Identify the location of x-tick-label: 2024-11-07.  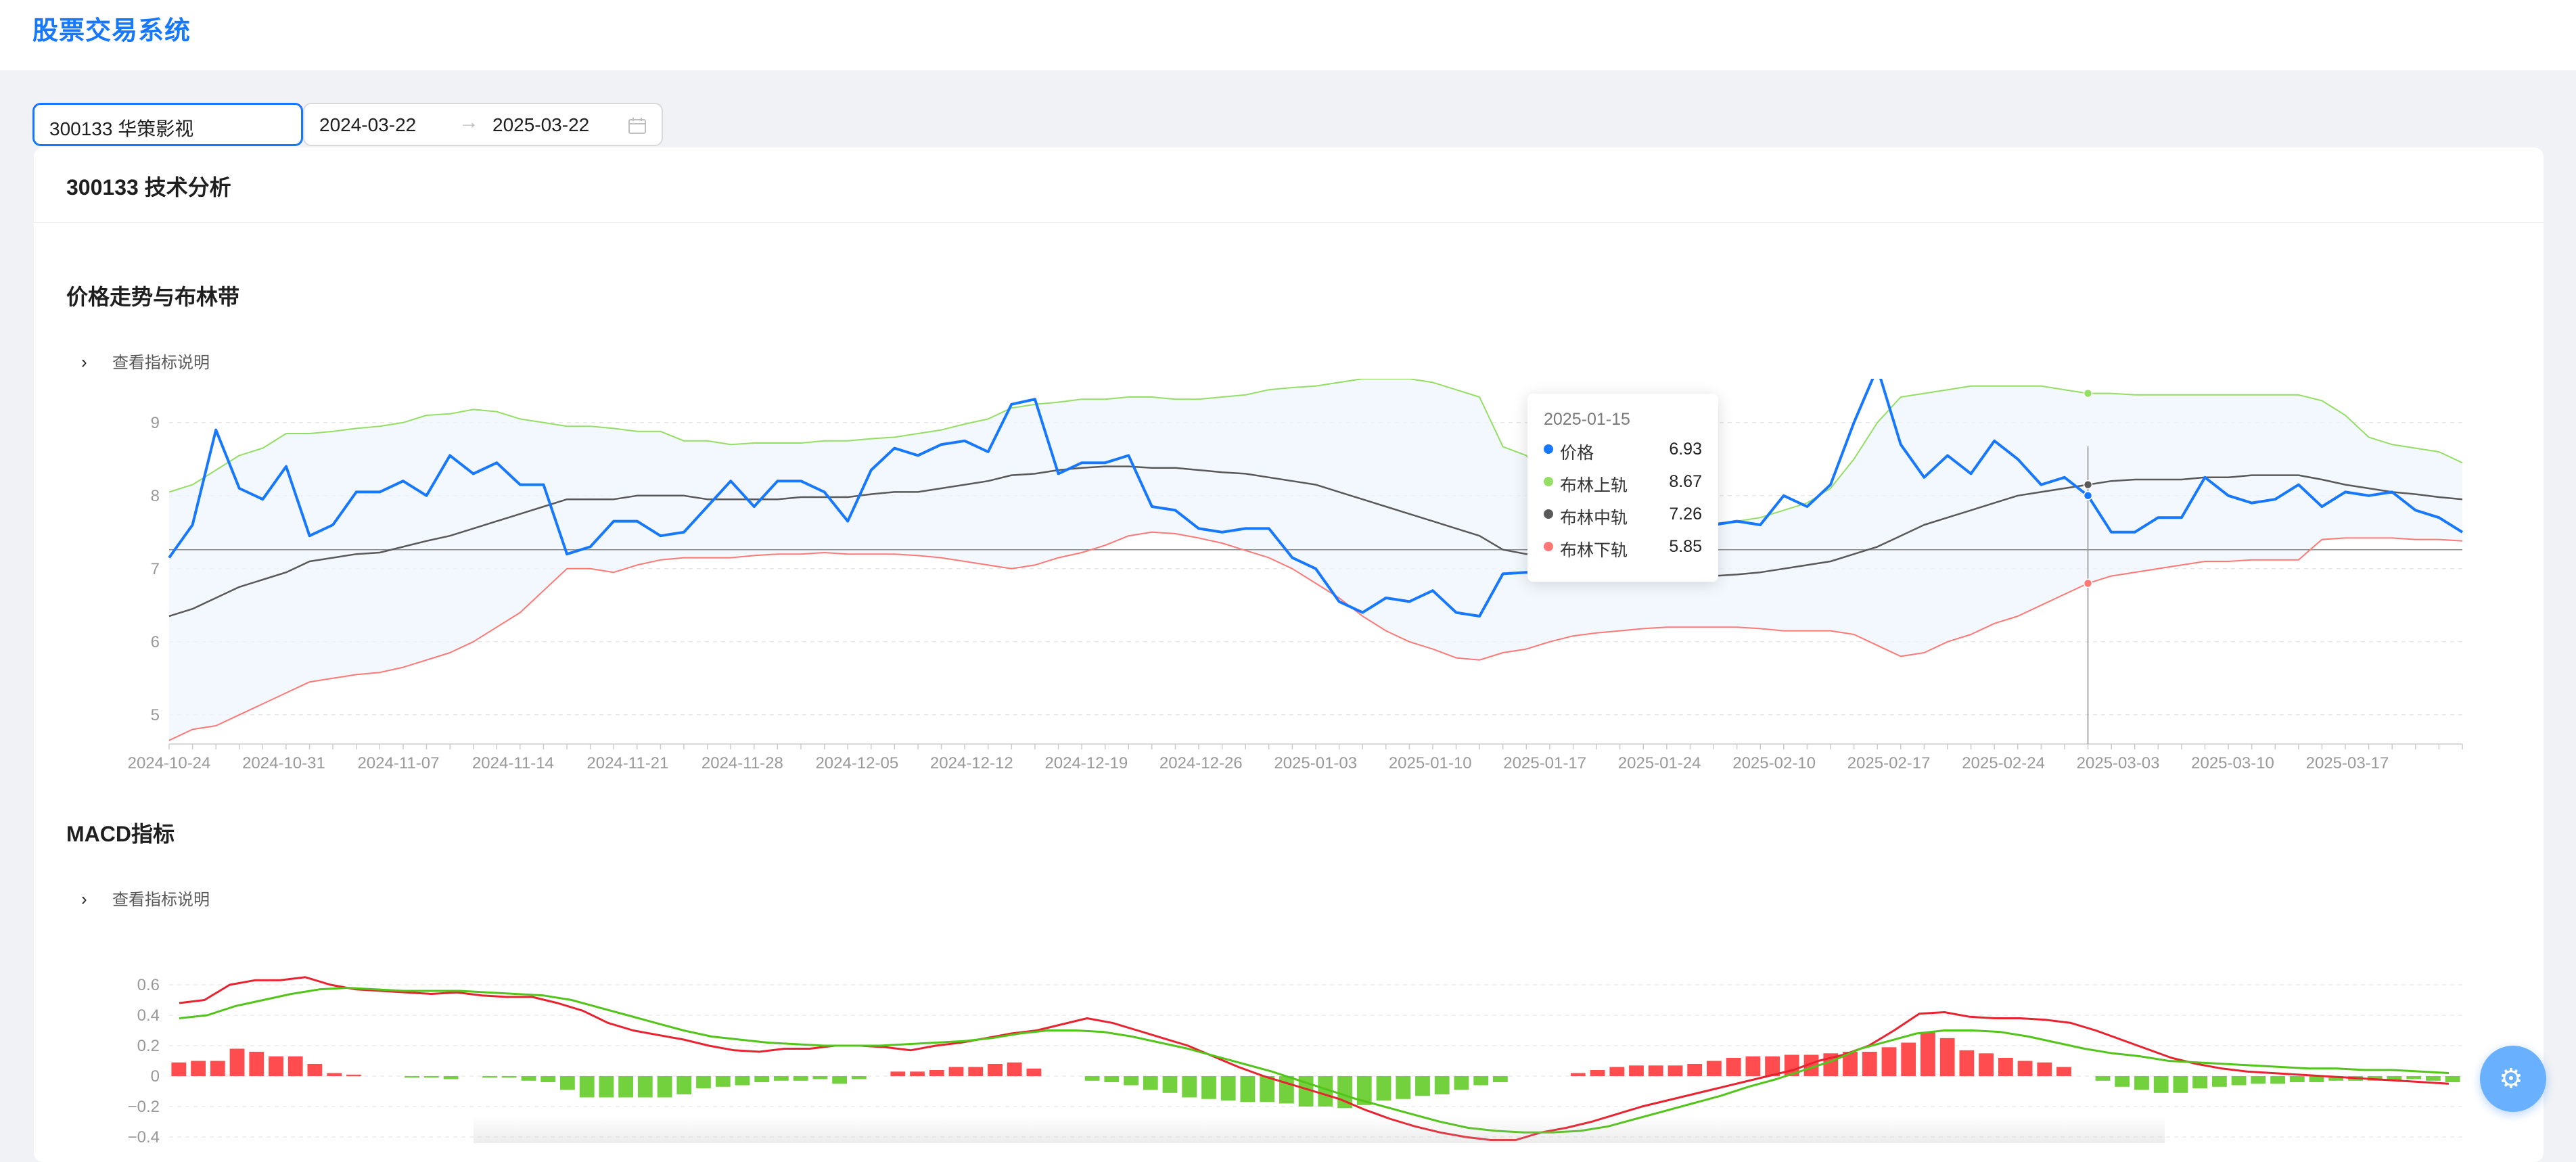
(398, 763).